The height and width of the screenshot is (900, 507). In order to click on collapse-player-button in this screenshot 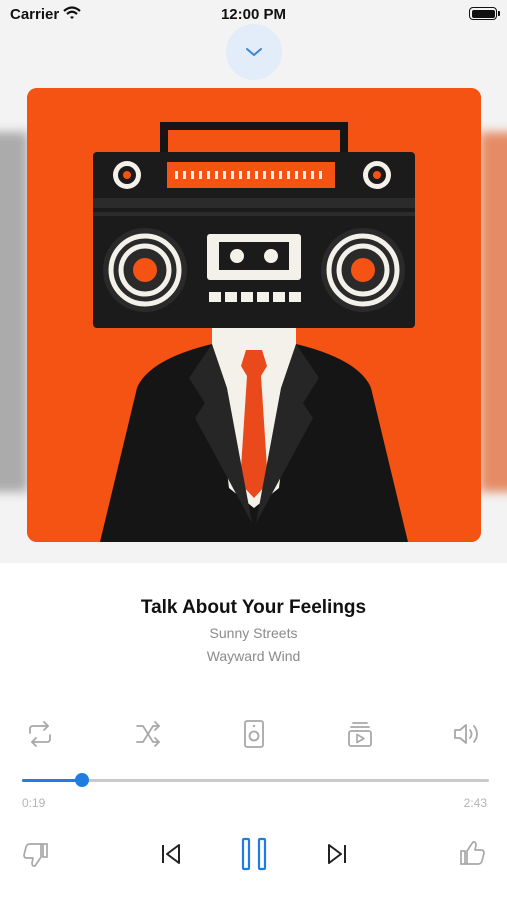, I will do `click(254, 52)`.